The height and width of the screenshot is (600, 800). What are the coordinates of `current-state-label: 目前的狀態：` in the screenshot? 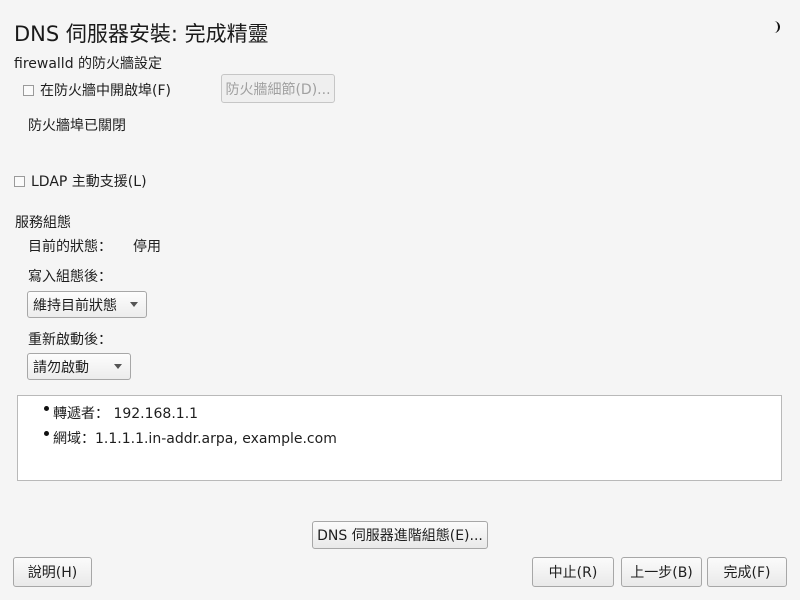 It's located at (70, 247).